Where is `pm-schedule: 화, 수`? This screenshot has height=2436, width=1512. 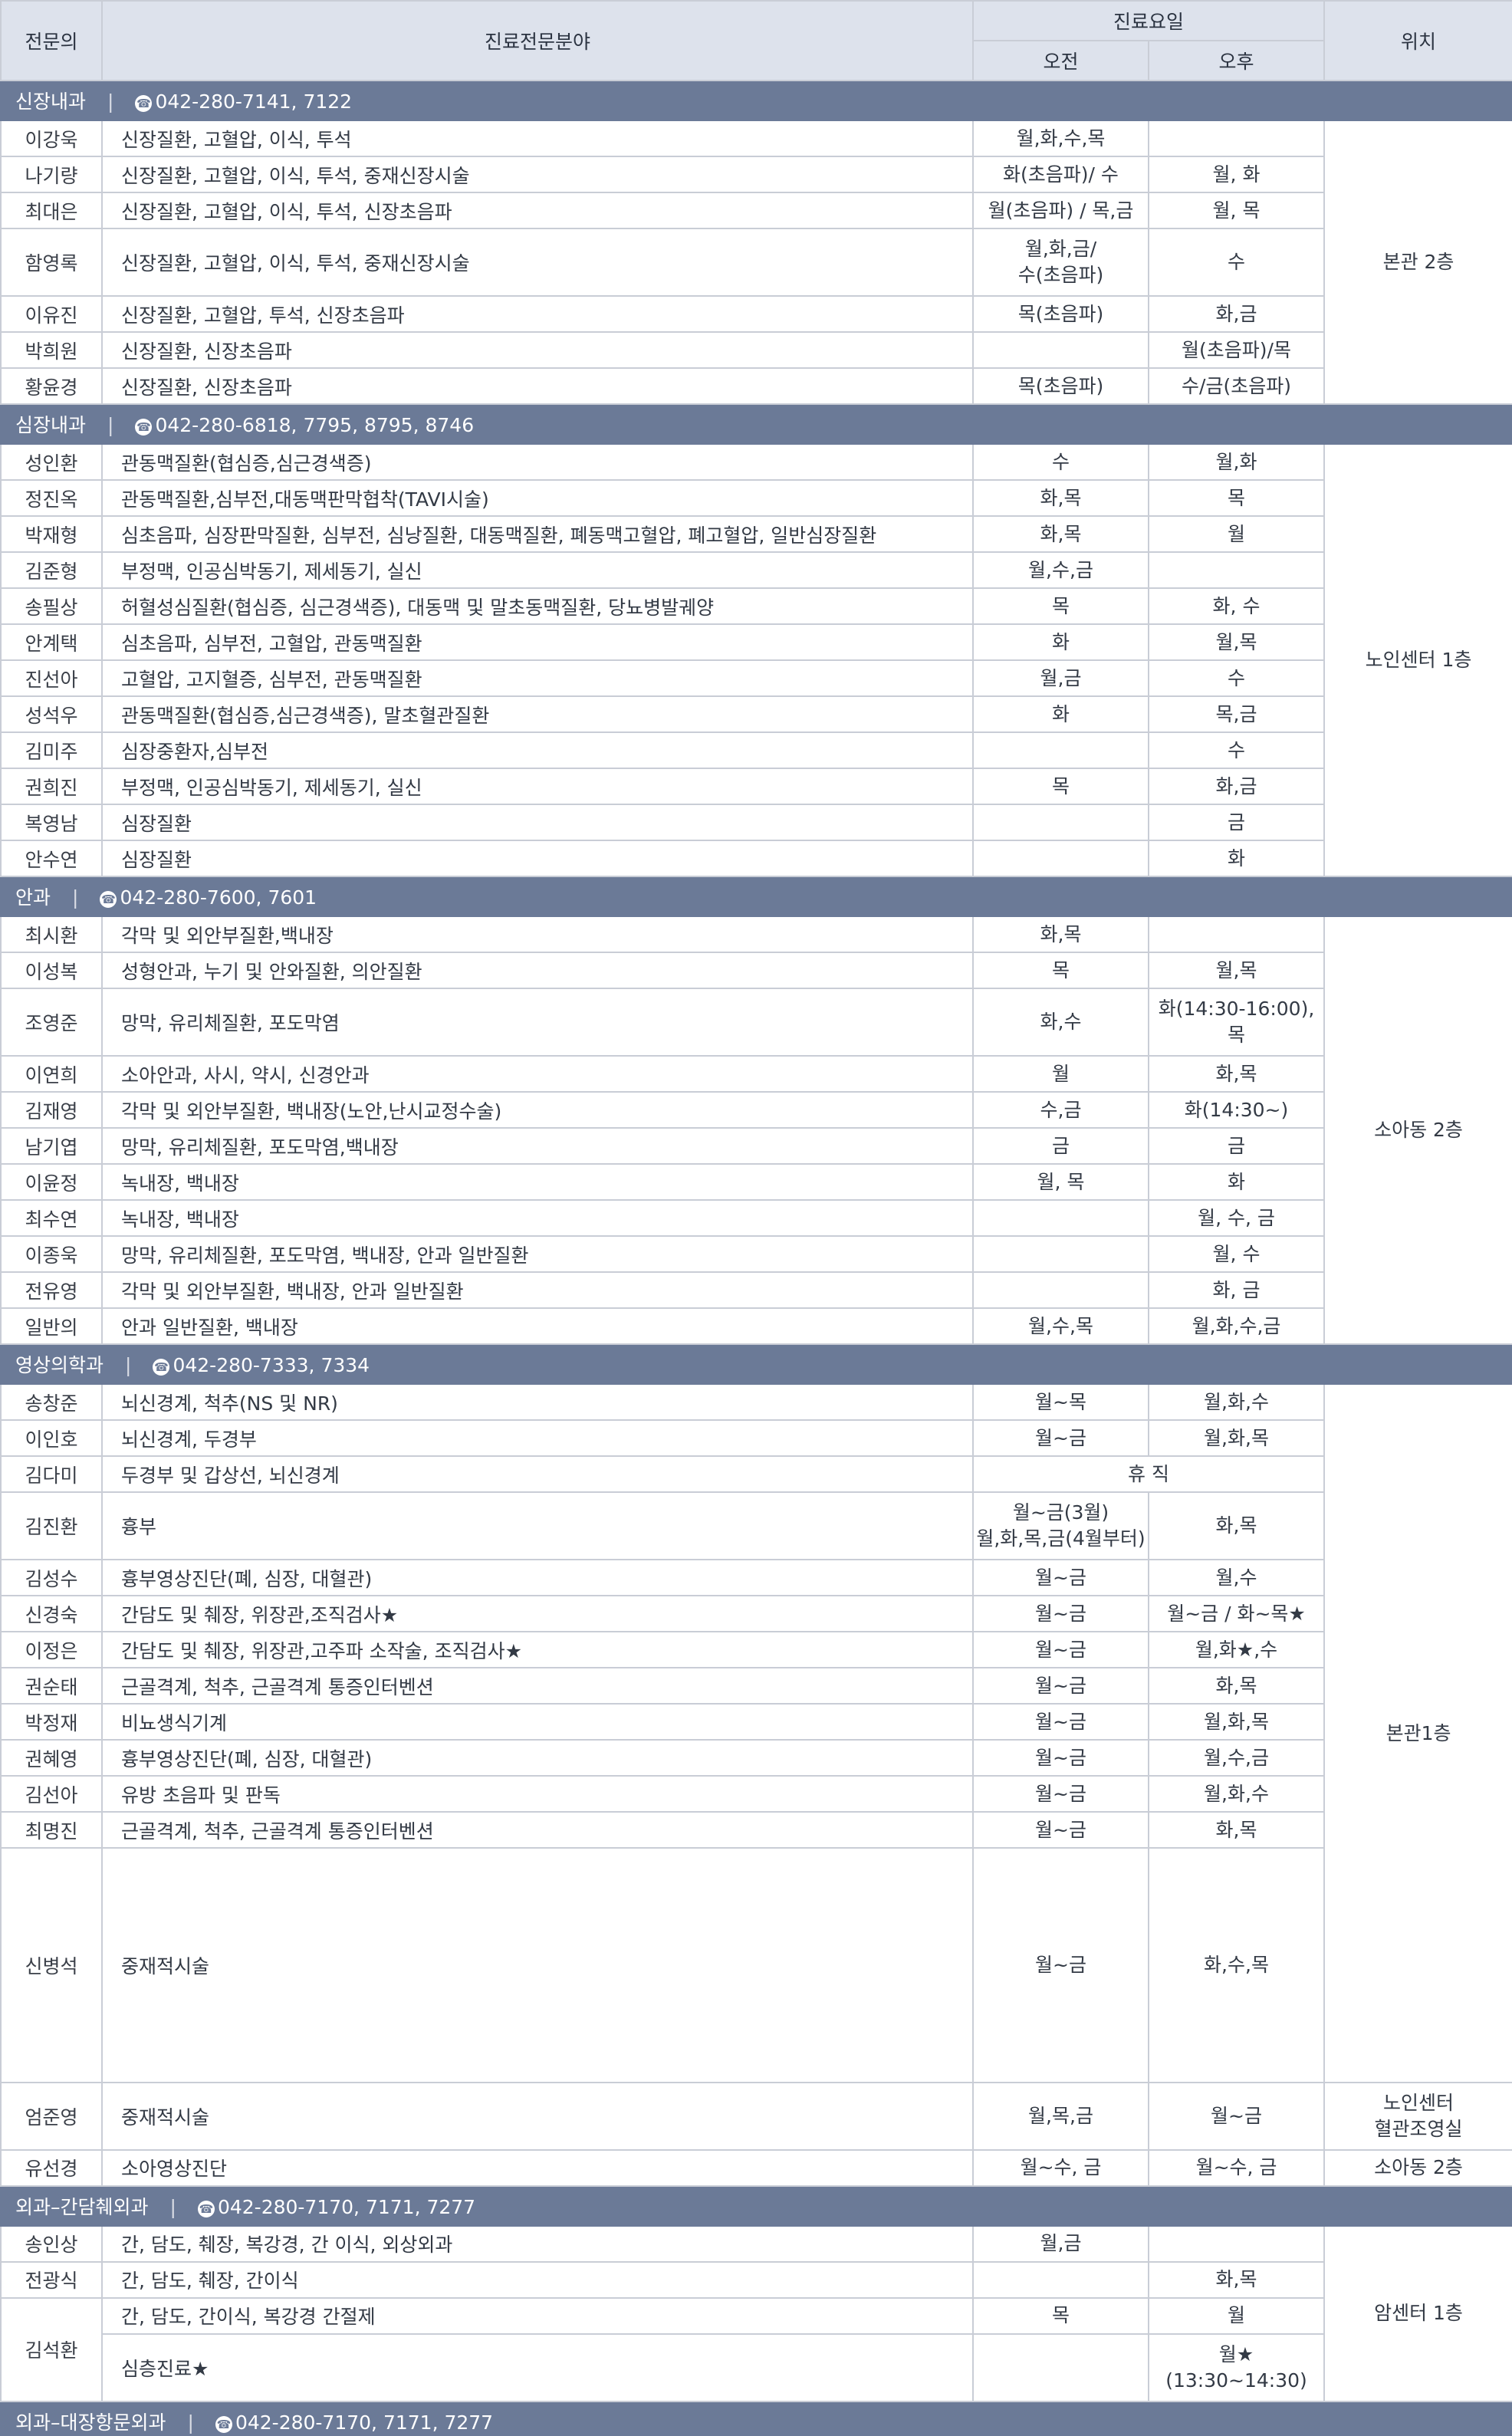 pm-schedule: 화, 수 is located at coordinates (1236, 606).